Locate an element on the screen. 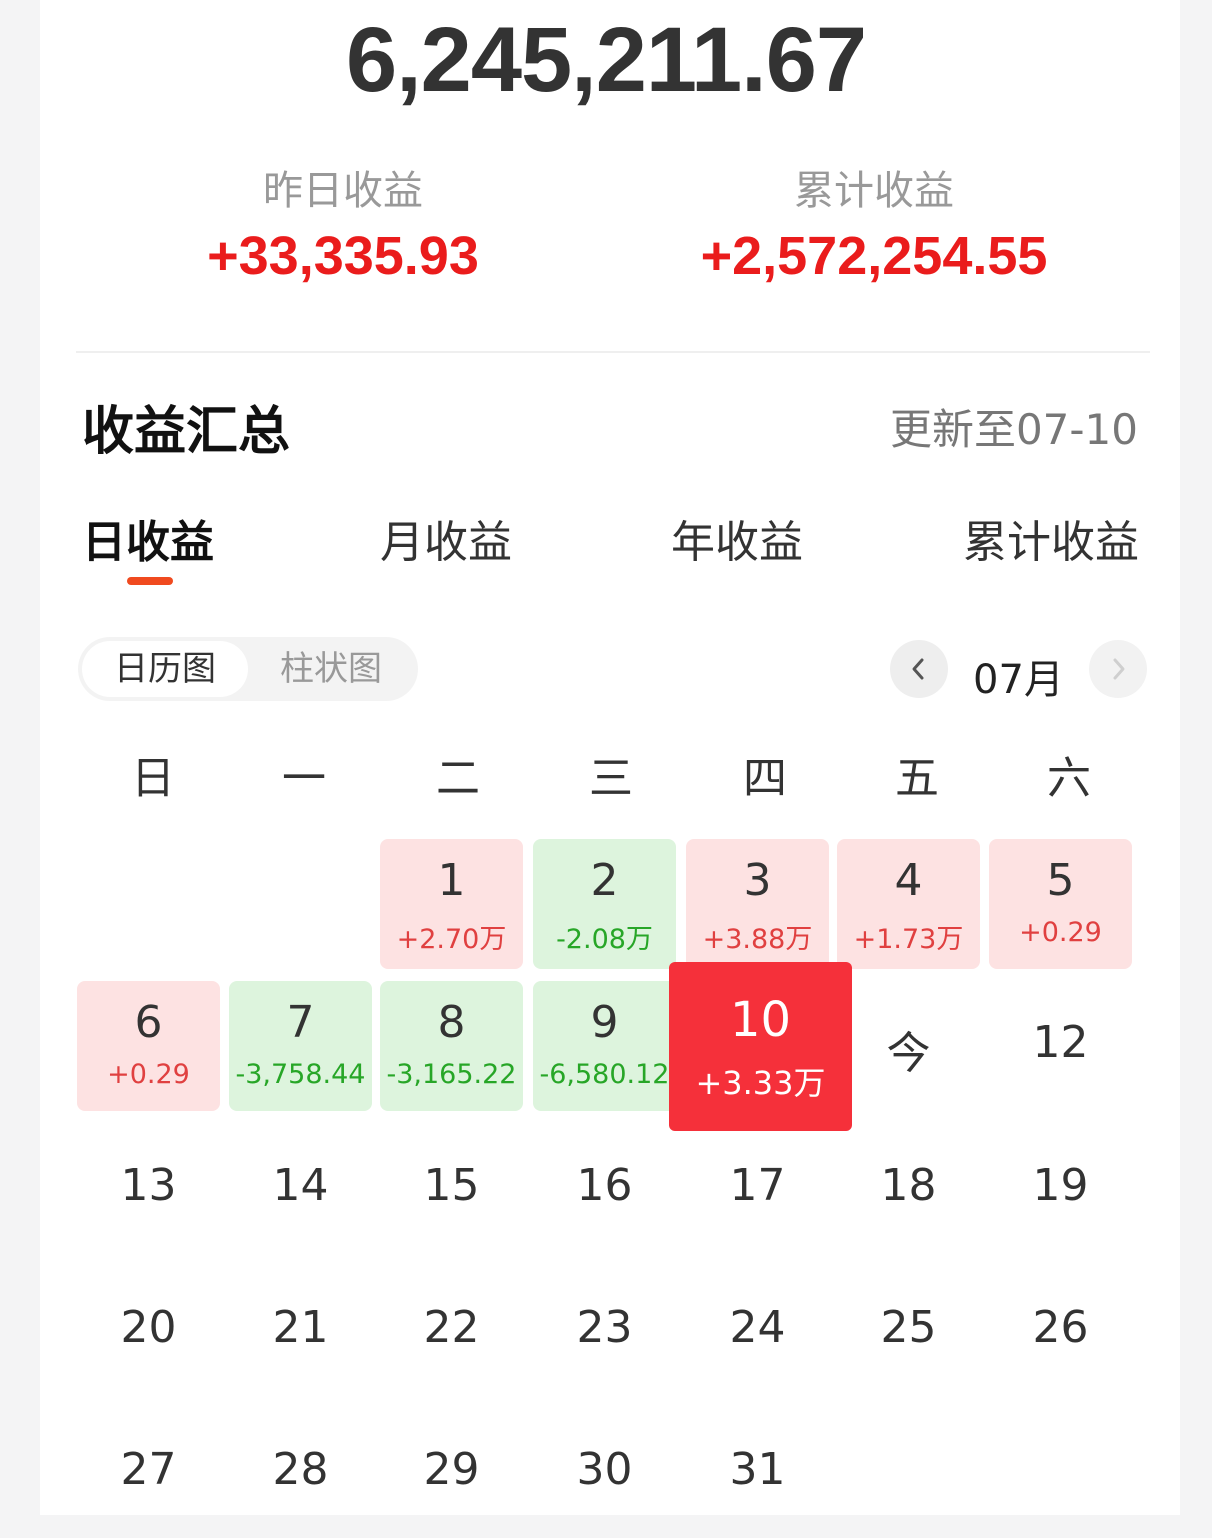 This screenshot has height=1538, width=1212. calendar-day: 14 is located at coordinates (300, 1189).